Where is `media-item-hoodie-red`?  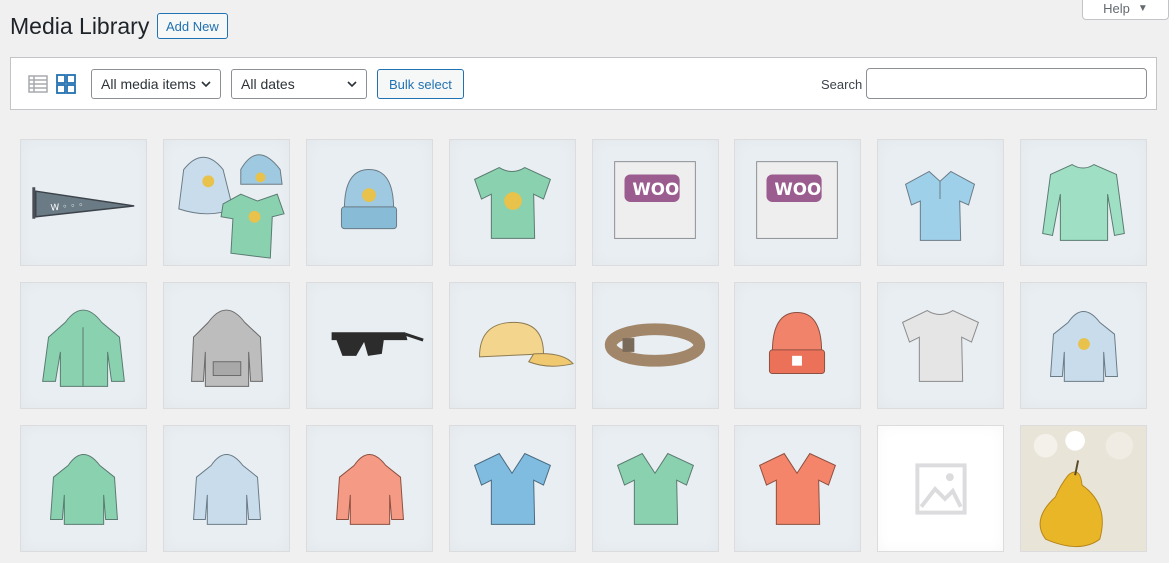 media-item-hoodie-red is located at coordinates (369, 488).